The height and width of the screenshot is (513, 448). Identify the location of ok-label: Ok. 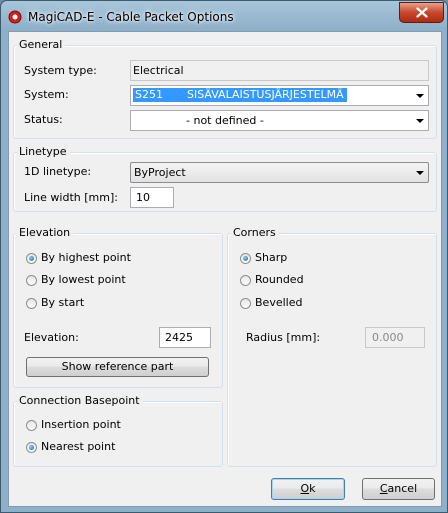
(308, 488).